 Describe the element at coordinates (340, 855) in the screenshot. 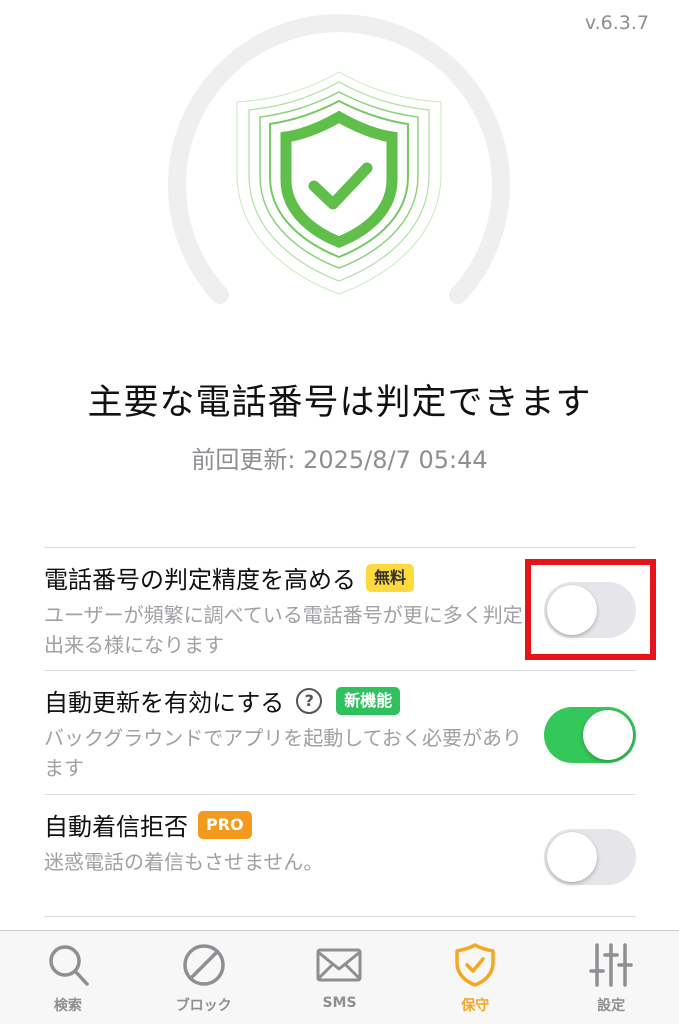

I see `setting-row-auto-reject: 自動着信拒否 PRO 迷惑電話の着信もさせません。` at that location.